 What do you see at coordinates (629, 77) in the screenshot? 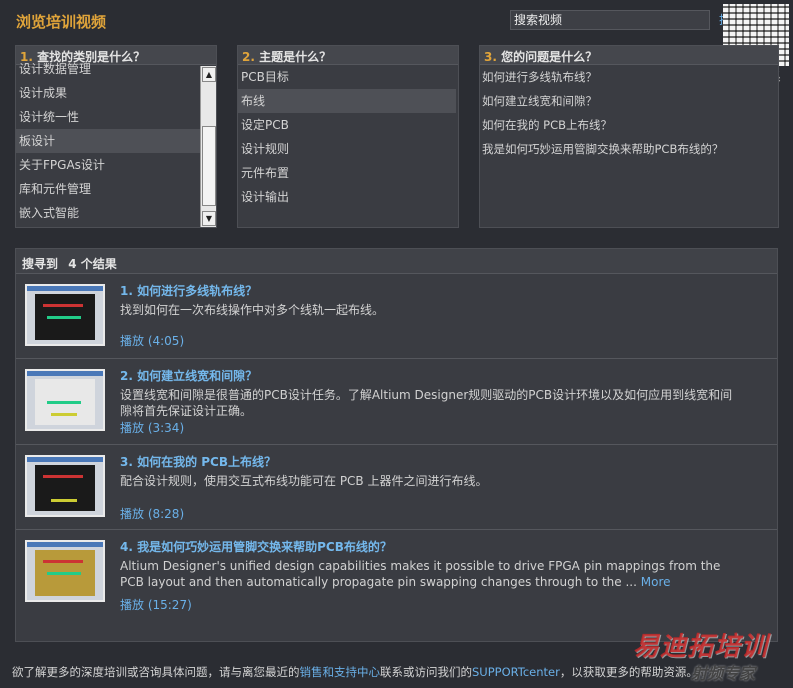
I see `question-item: 如何进行多线轨布线？` at bounding box center [629, 77].